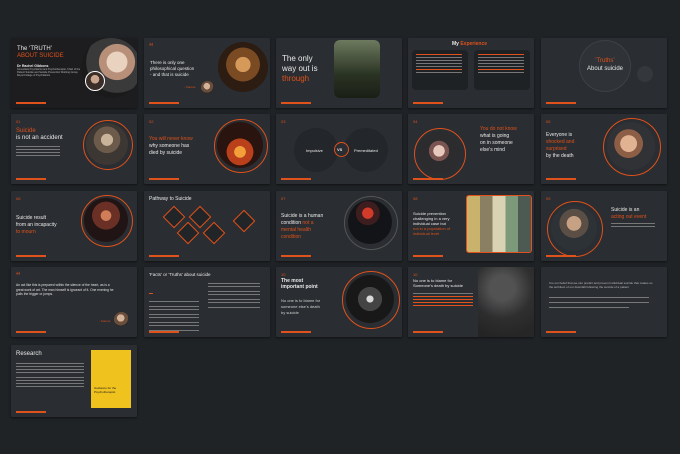 The width and height of the screenshot is (680, 454). I want to click on slide-number: 10, so click(283, 274).